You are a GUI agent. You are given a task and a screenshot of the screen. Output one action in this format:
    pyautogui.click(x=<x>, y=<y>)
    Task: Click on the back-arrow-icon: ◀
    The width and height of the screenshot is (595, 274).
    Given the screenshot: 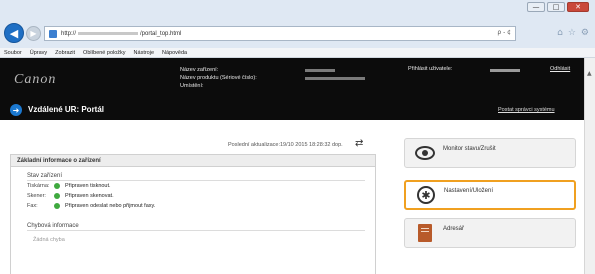 What is the action you would take?
    pyautogui.click(x=14, y=33)
    